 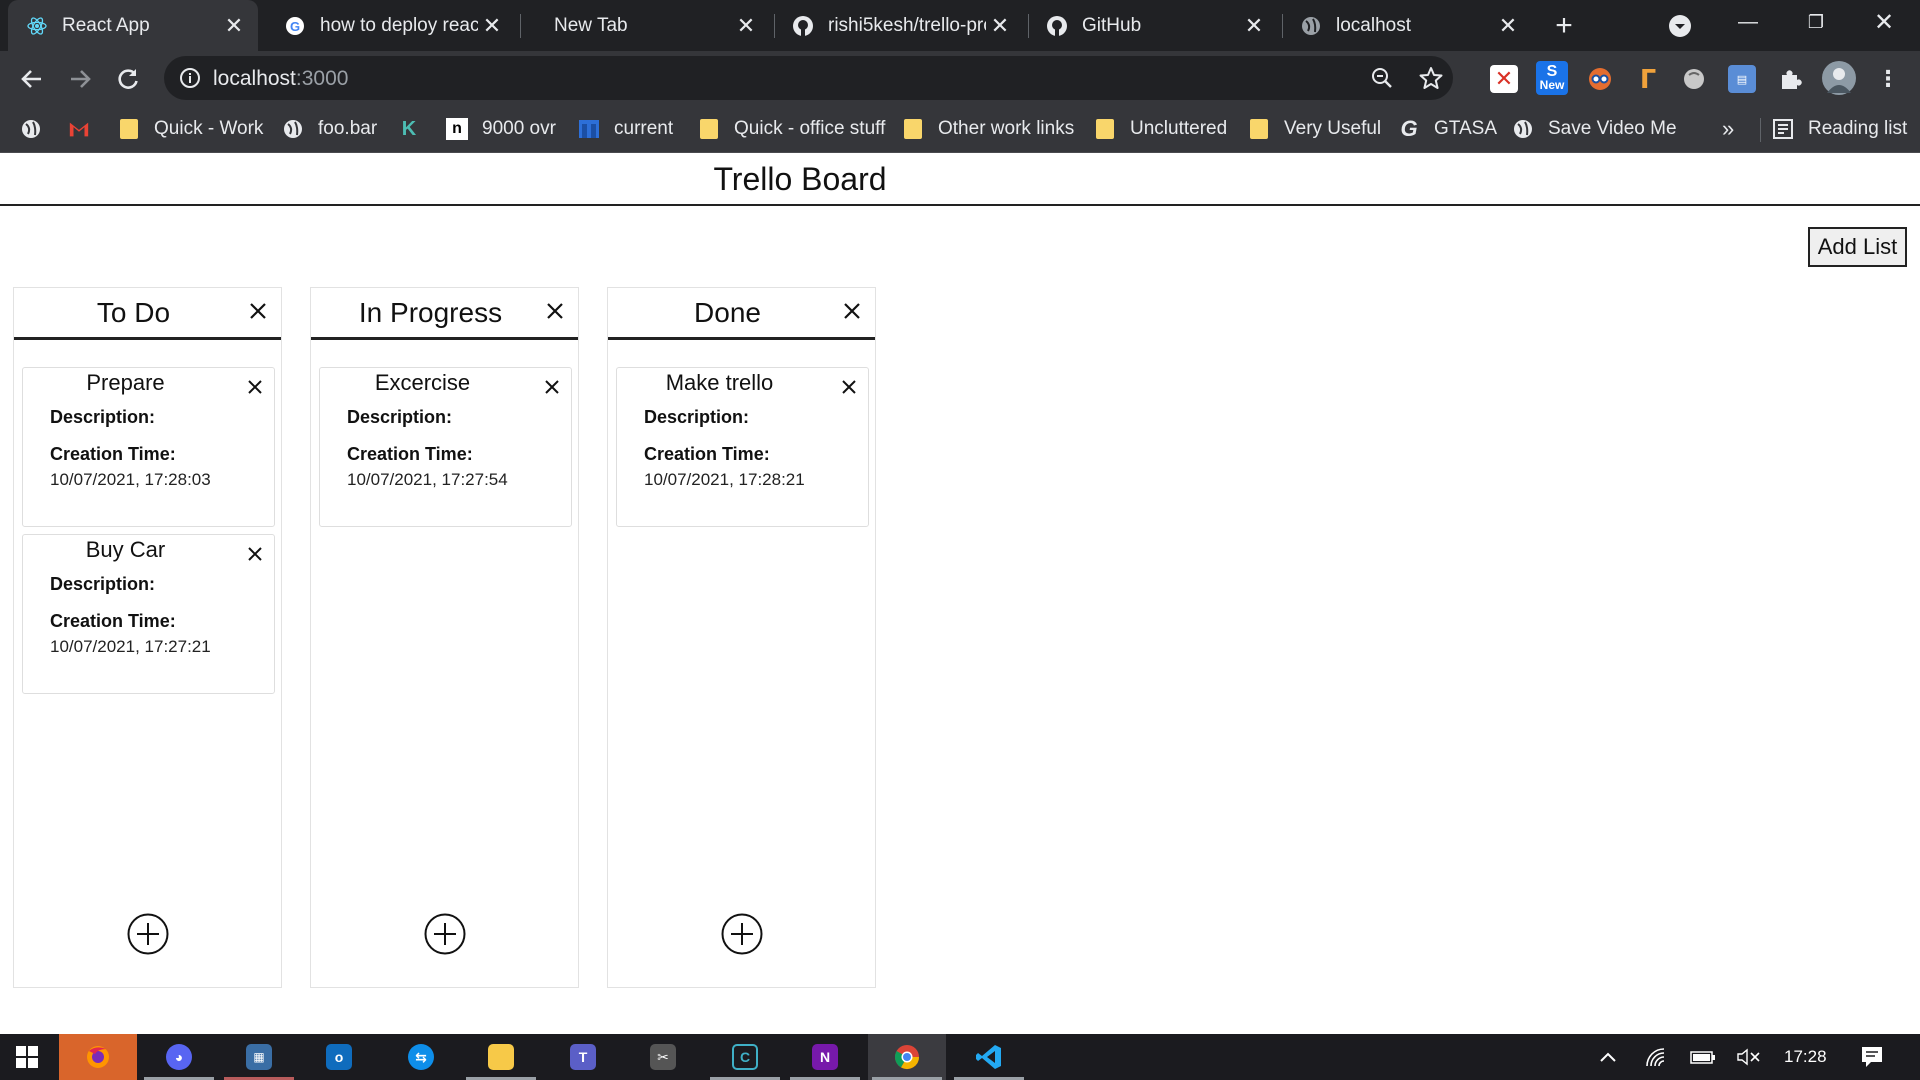 What do you see at coordinates (1884, 22) in the screenshot?
I see `window-close-icon: ✕` at bounding box center [1884, 22].